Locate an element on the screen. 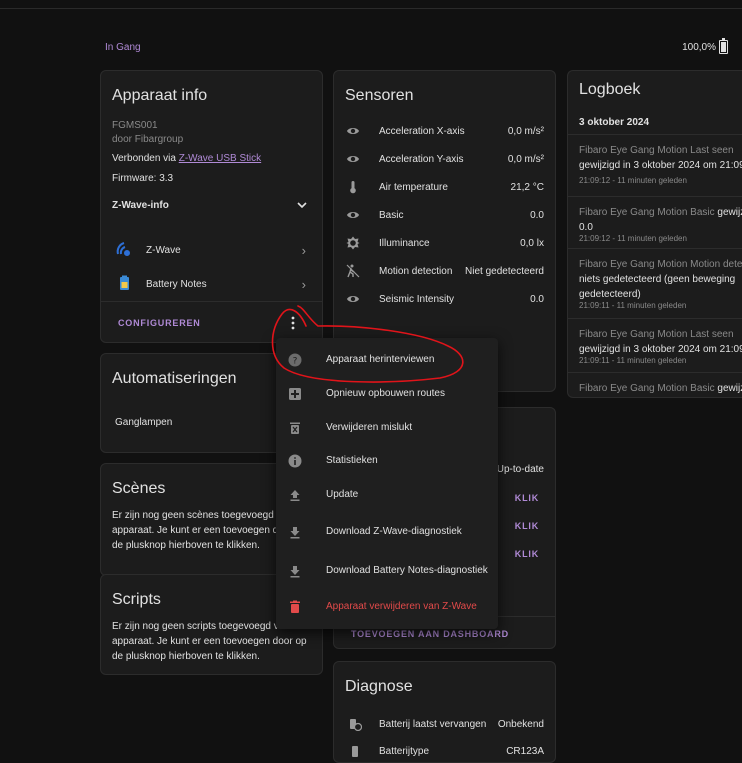 The image size is (742, 763). sensor-value: Niet gedetecteerd is located at coordinates (504, 271).